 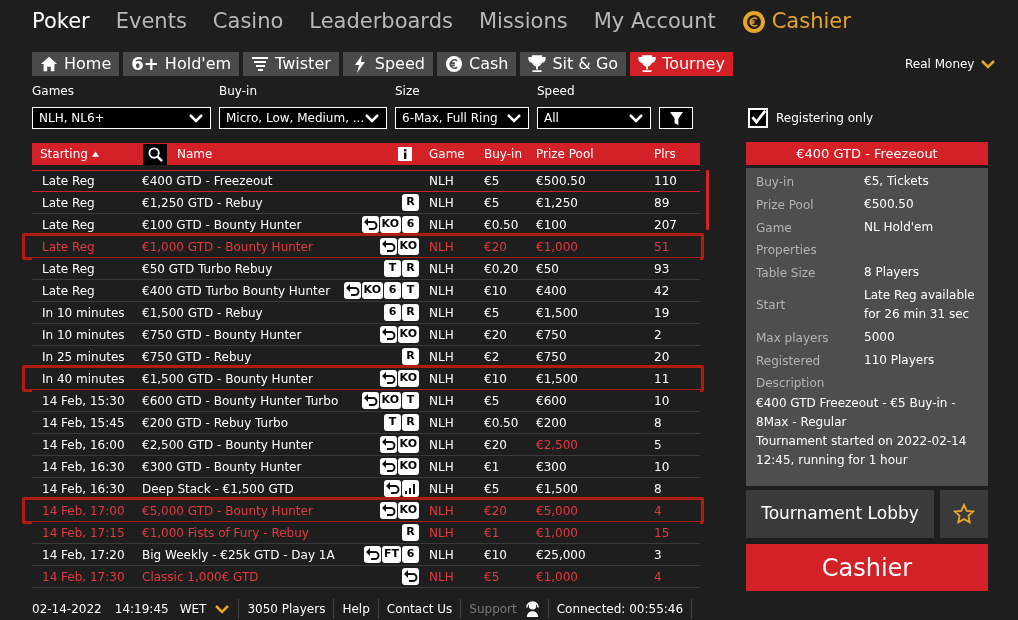 What do you see at coordinates (366, 423) in the screenshot?
I see `table-row: 14 Feb, 15:45 €200 GTD - Rebuy Turbo T R NLH €0.50 €200 8` at bounding box center [366, 423].